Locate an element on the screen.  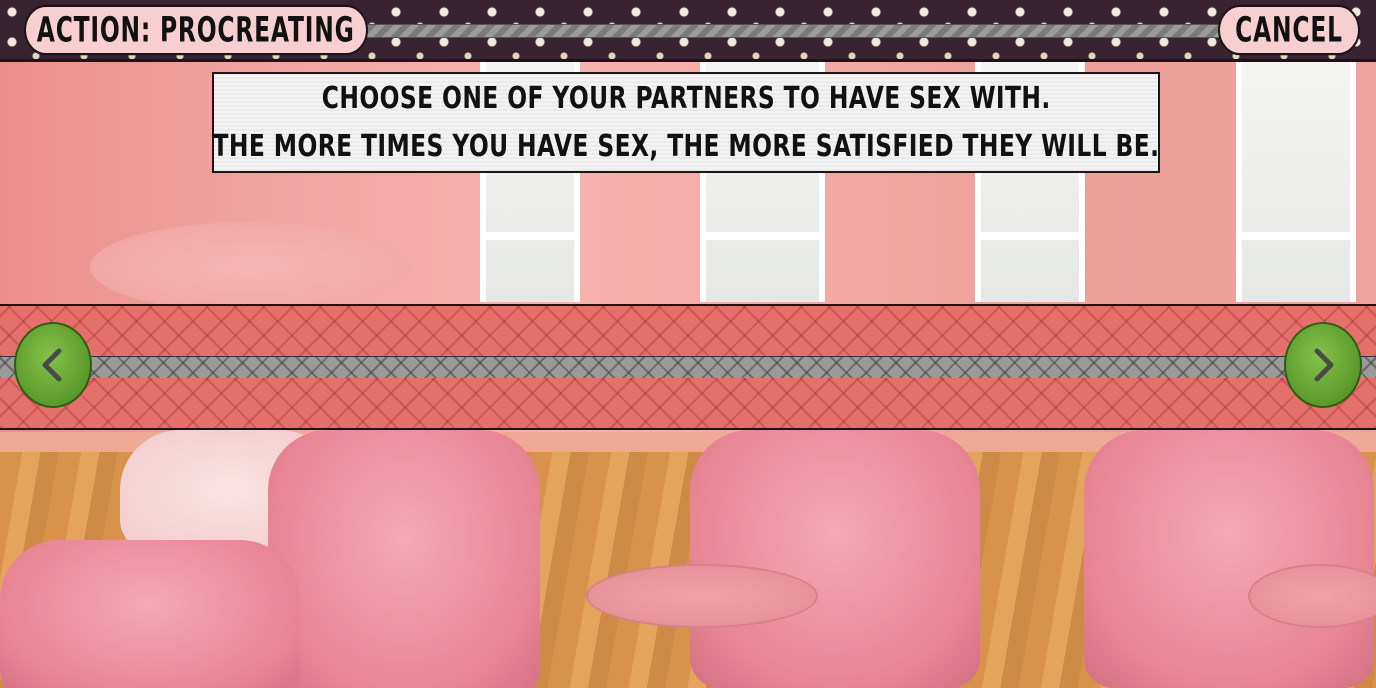
cancel-button: CANCEL is located at coordinates (1289, 30).